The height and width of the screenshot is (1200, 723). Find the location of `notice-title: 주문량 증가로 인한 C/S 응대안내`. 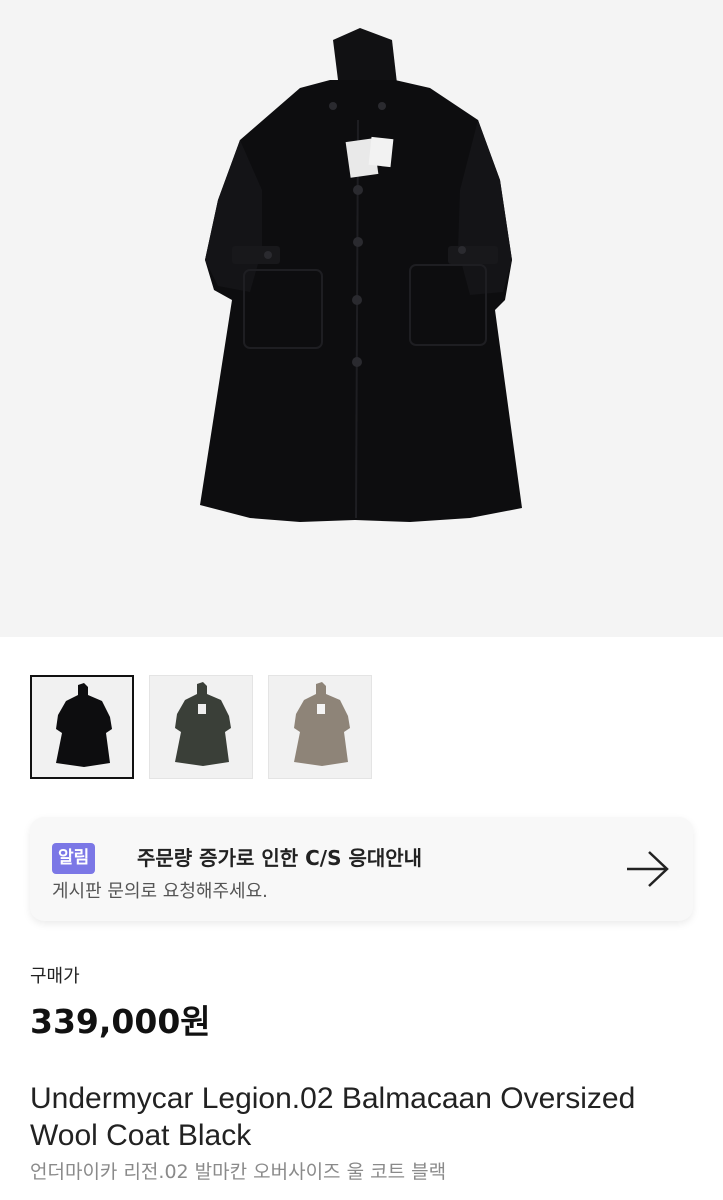

notice-title: 주문량 증가로 인한 C/S 응대안내 is located at coordinates (280, 858).